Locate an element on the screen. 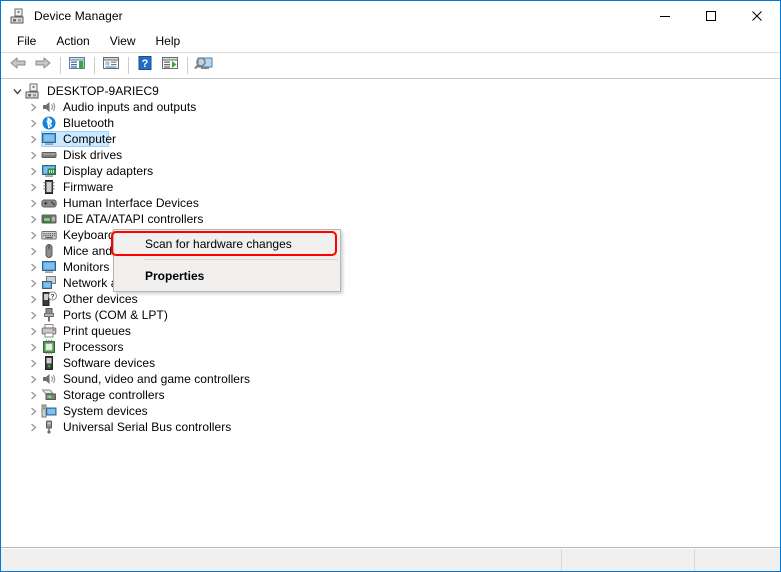 The image size is (781, 572). bluetooth-icon is located at coordinates (49, 123).